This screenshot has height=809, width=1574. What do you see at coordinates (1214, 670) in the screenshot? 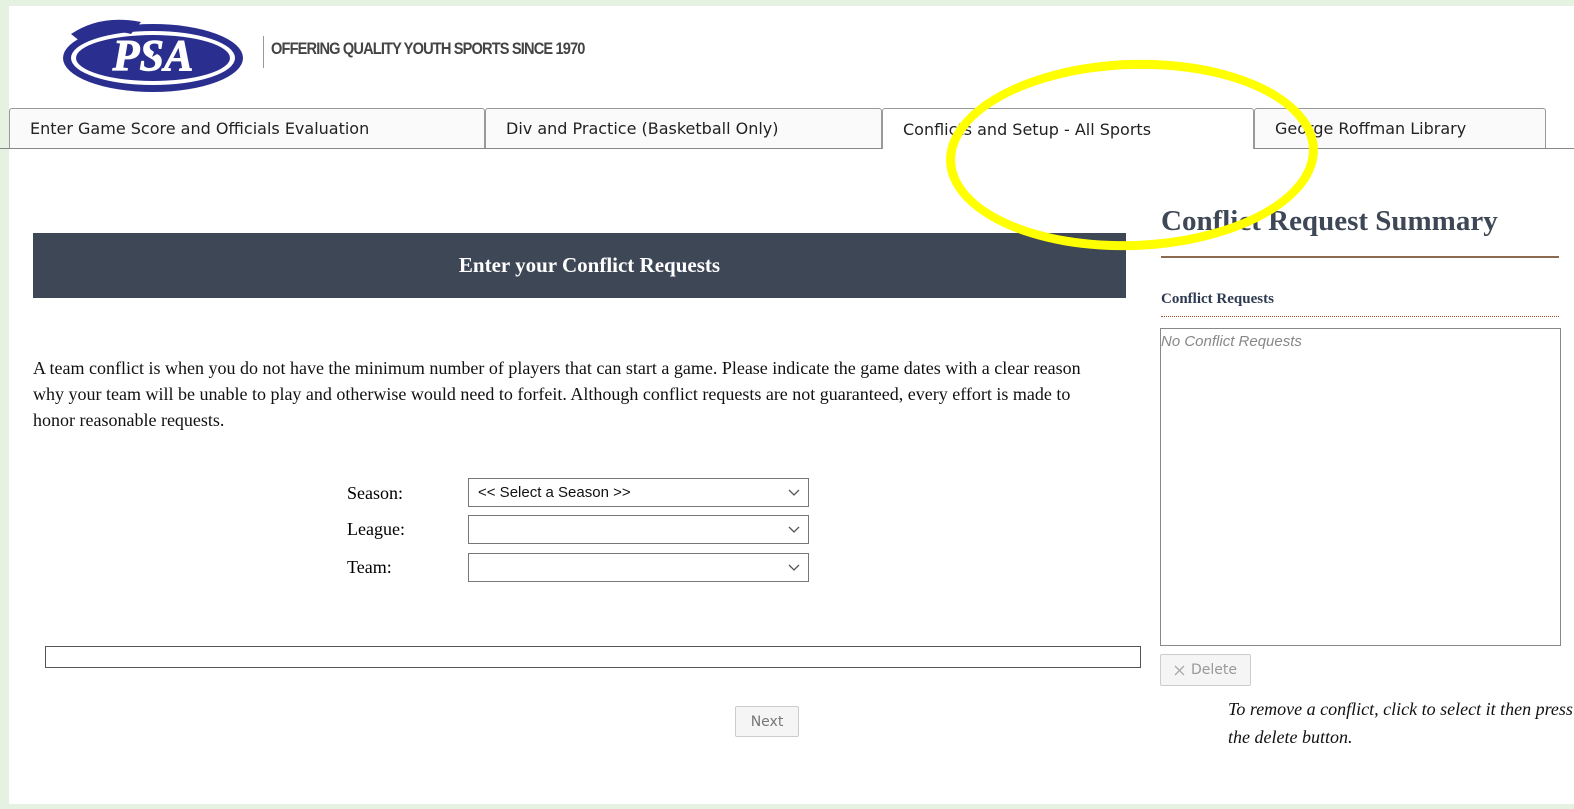
I see `delete-button-label: Delete` at bounding box center [1214, 670].